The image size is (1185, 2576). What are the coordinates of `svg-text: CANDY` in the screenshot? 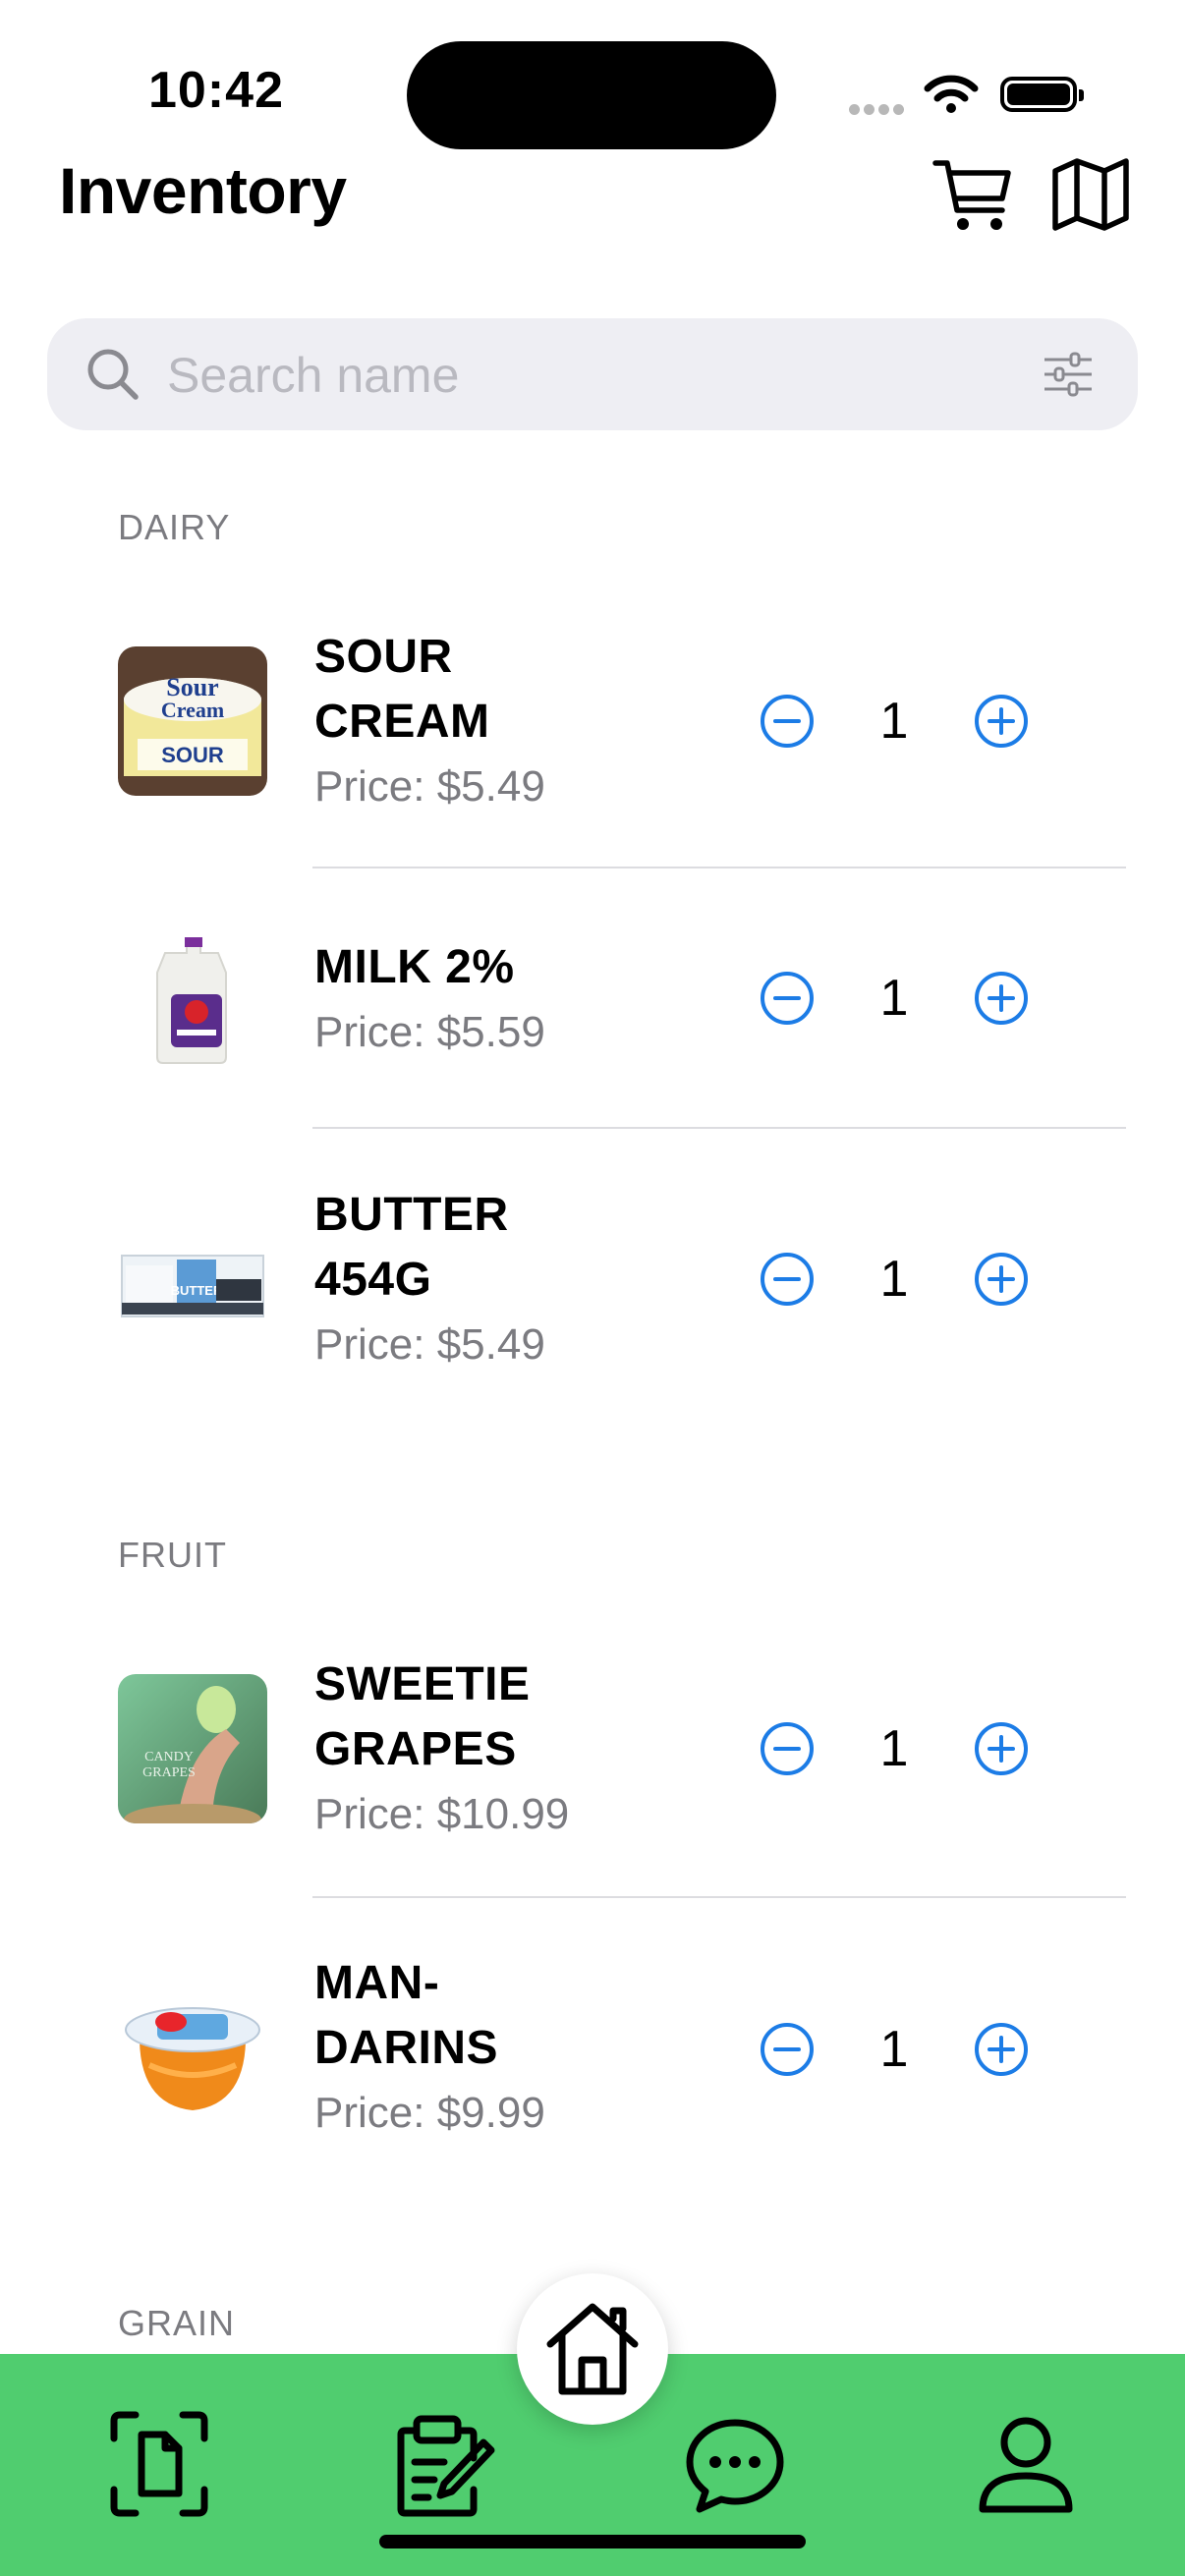 It's located at (169, 1757).